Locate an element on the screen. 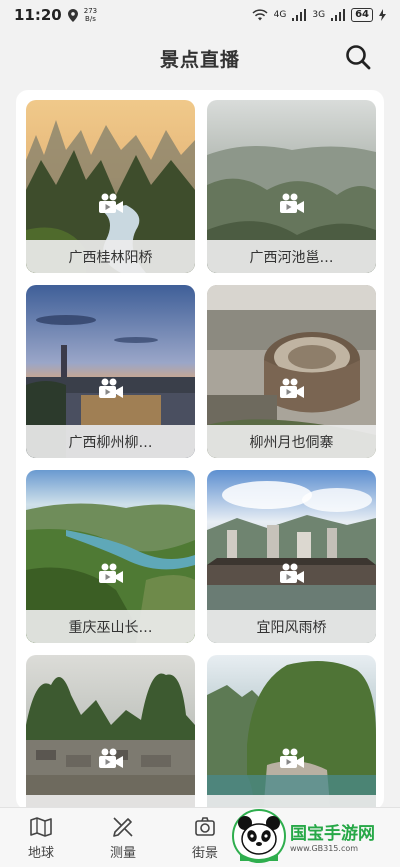 Image resolution: width=400 pixels, height=867 pixels. charging-icon is located at coordinates (382, 15).